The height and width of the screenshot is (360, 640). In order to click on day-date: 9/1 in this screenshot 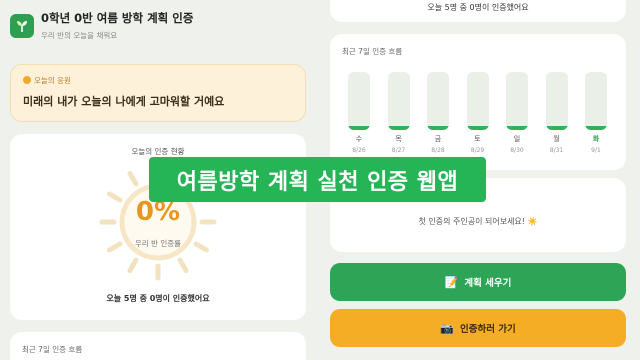, I will do `click(596, 150)`.